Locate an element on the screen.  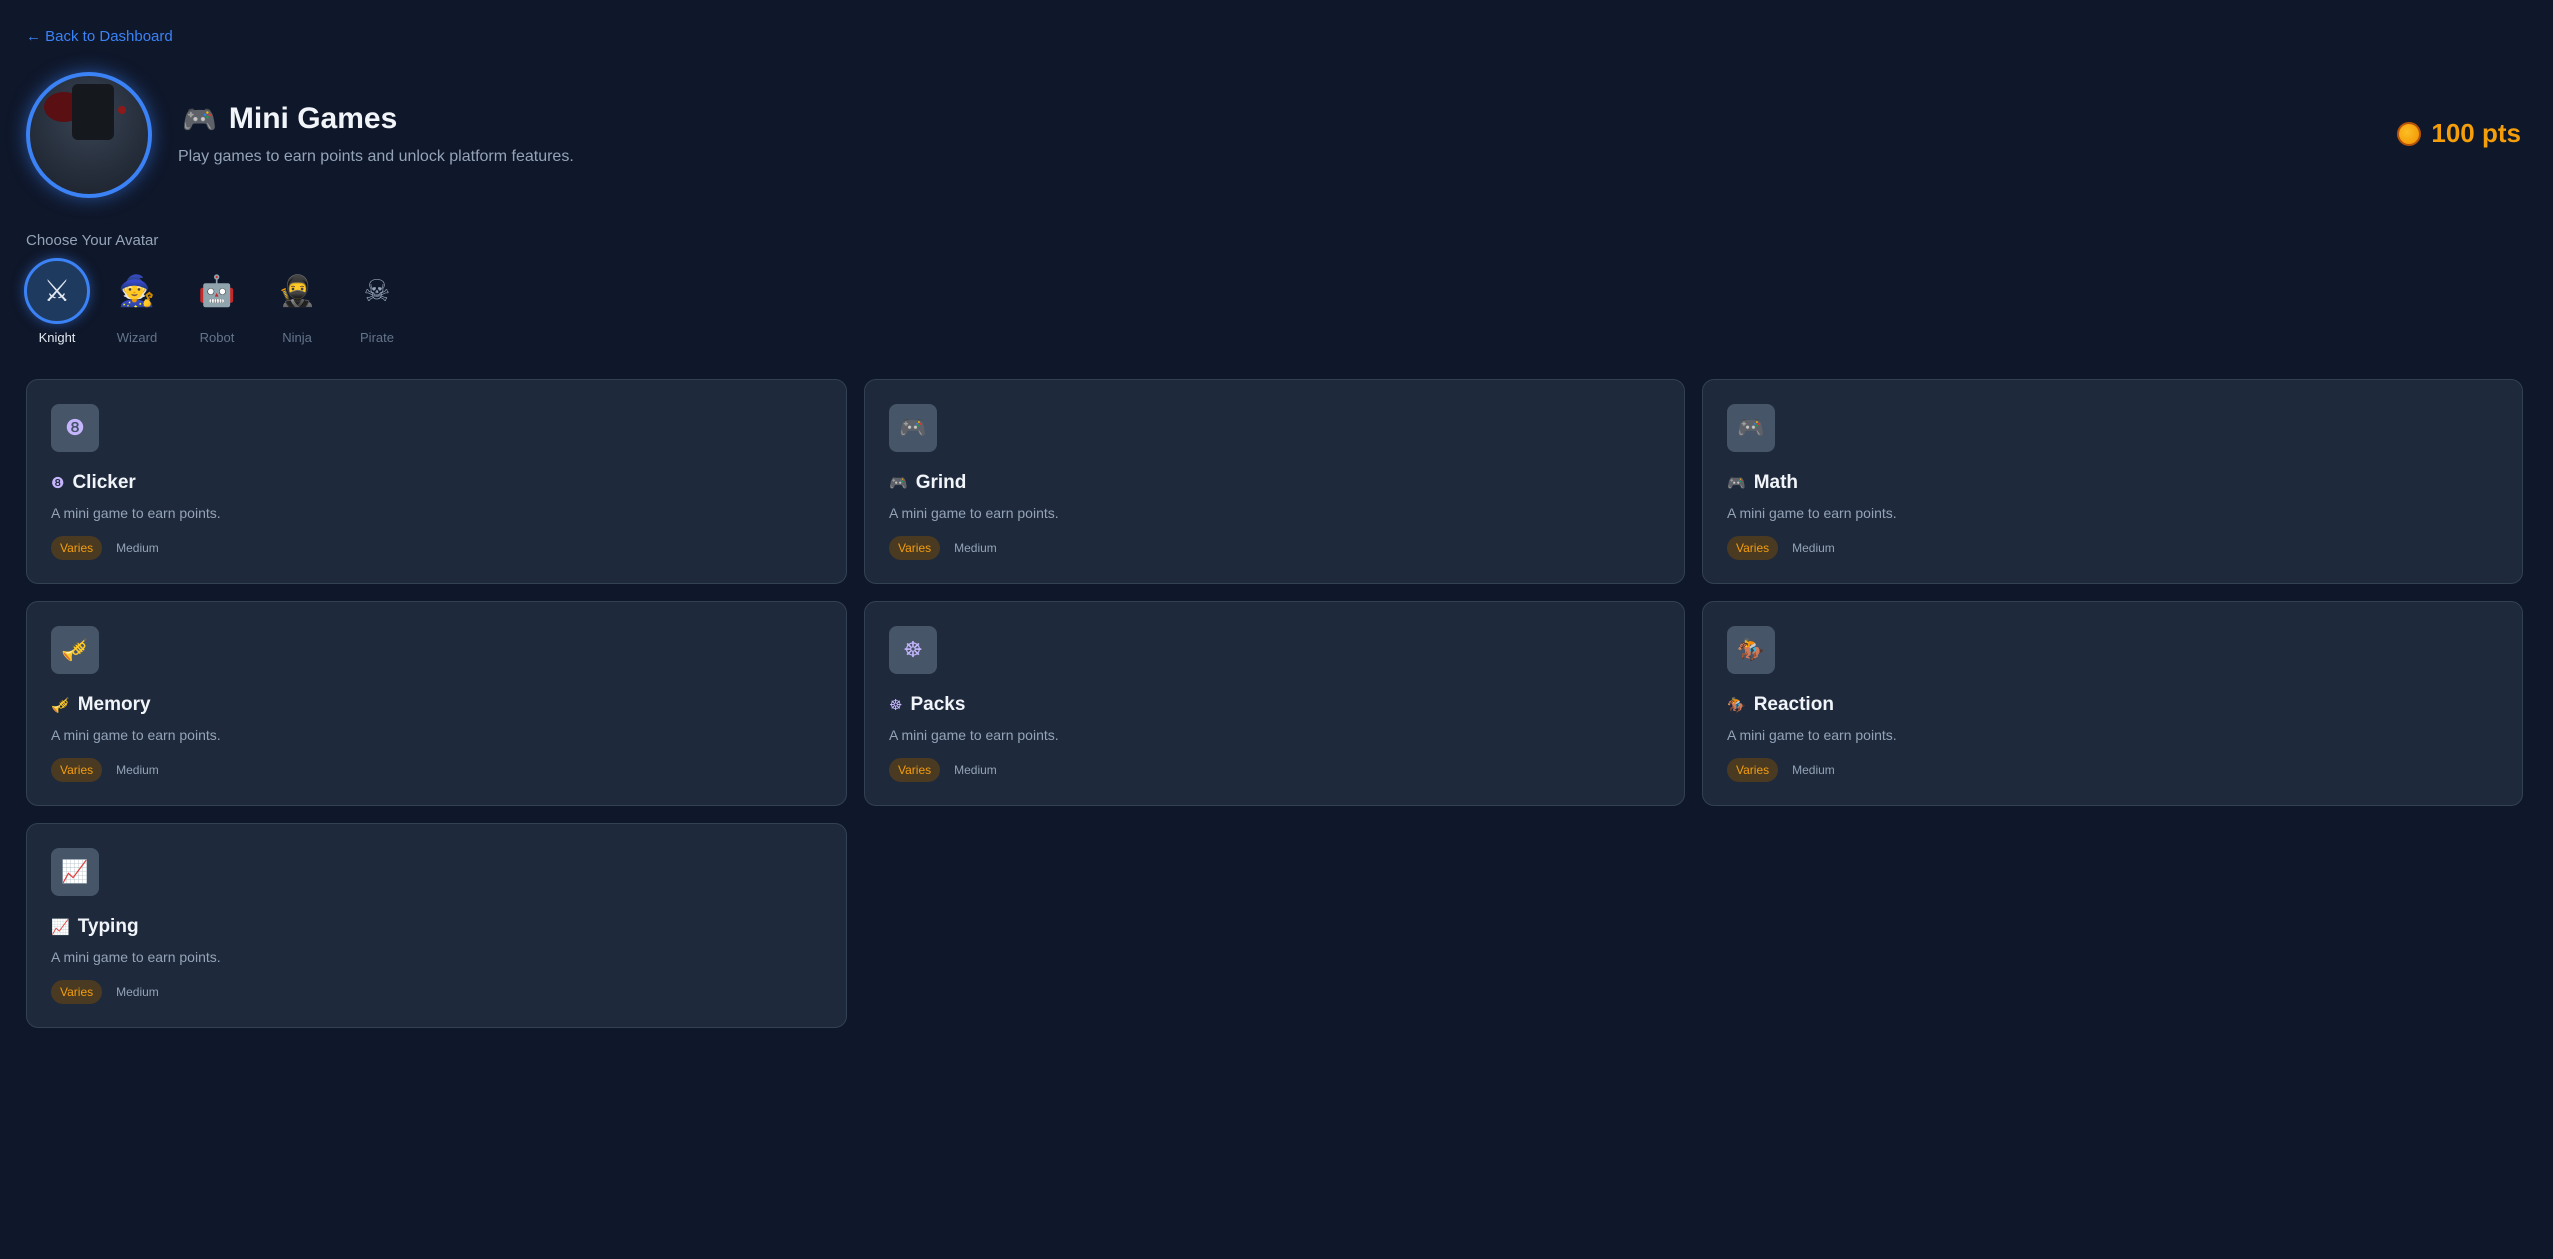
avatar-option-label: Knight is located at coordinates (57, 337).